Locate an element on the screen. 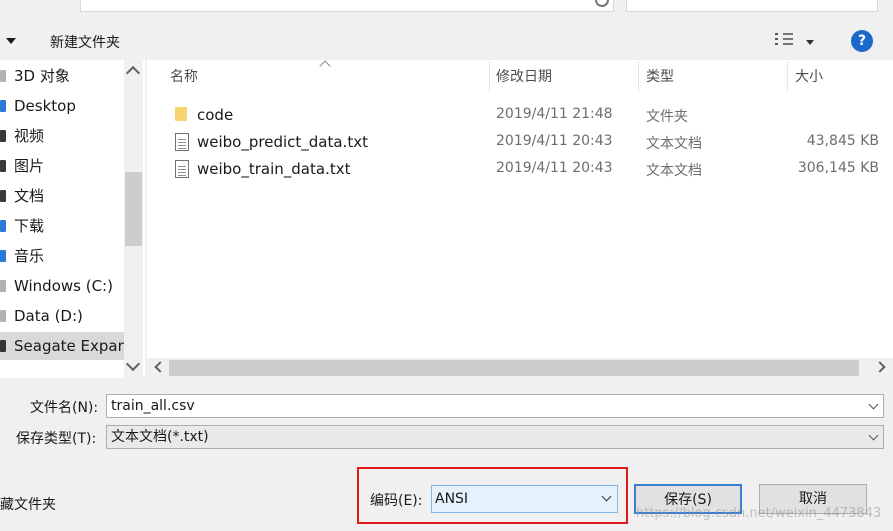 This screenshot has height=531, width=893. encoding-value: ANSI is located at coordinates (452, 499).